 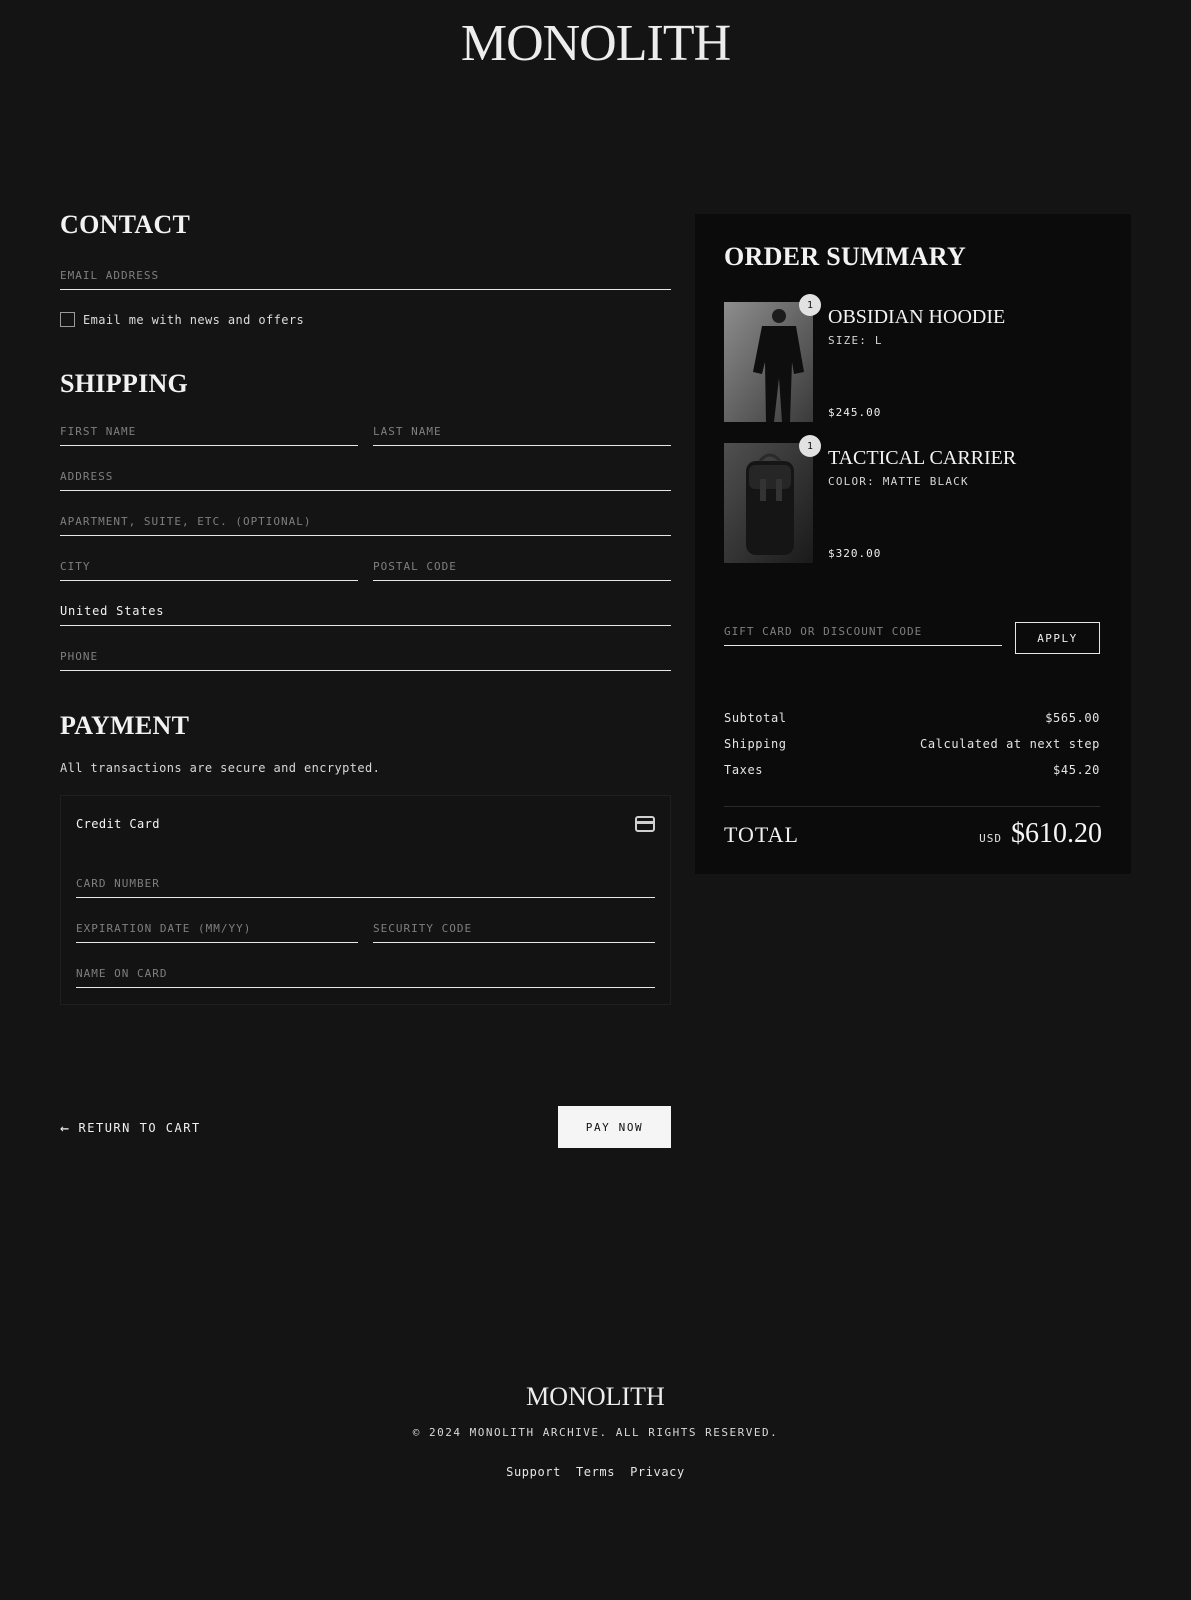 I want to click on item-name: TACTICAL CARRIER, so click(x=922, y=458).